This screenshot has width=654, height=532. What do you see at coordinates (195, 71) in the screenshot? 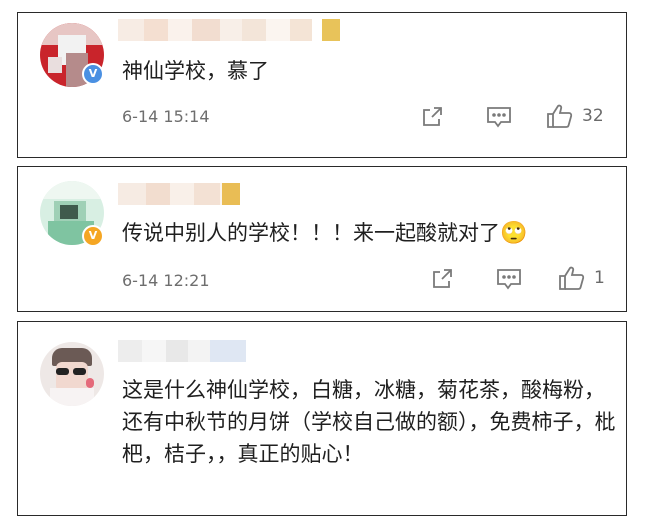
I see `comment-text: 神仙学校，慕了` at bounding box center [195, 71].